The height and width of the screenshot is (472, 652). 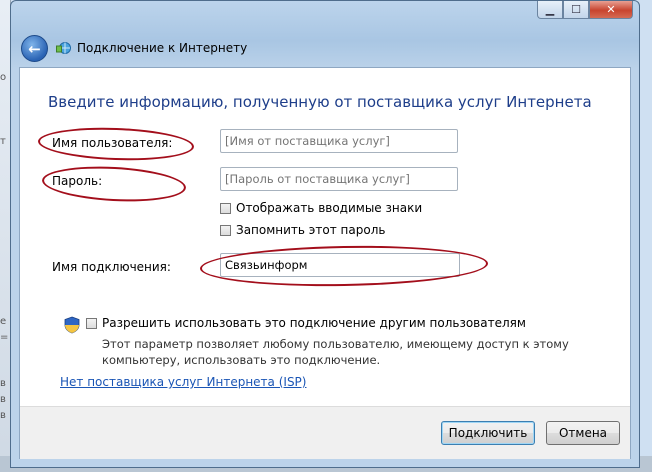 I want to click on arrow-left-icon: ←, so click(x=34, y=48).